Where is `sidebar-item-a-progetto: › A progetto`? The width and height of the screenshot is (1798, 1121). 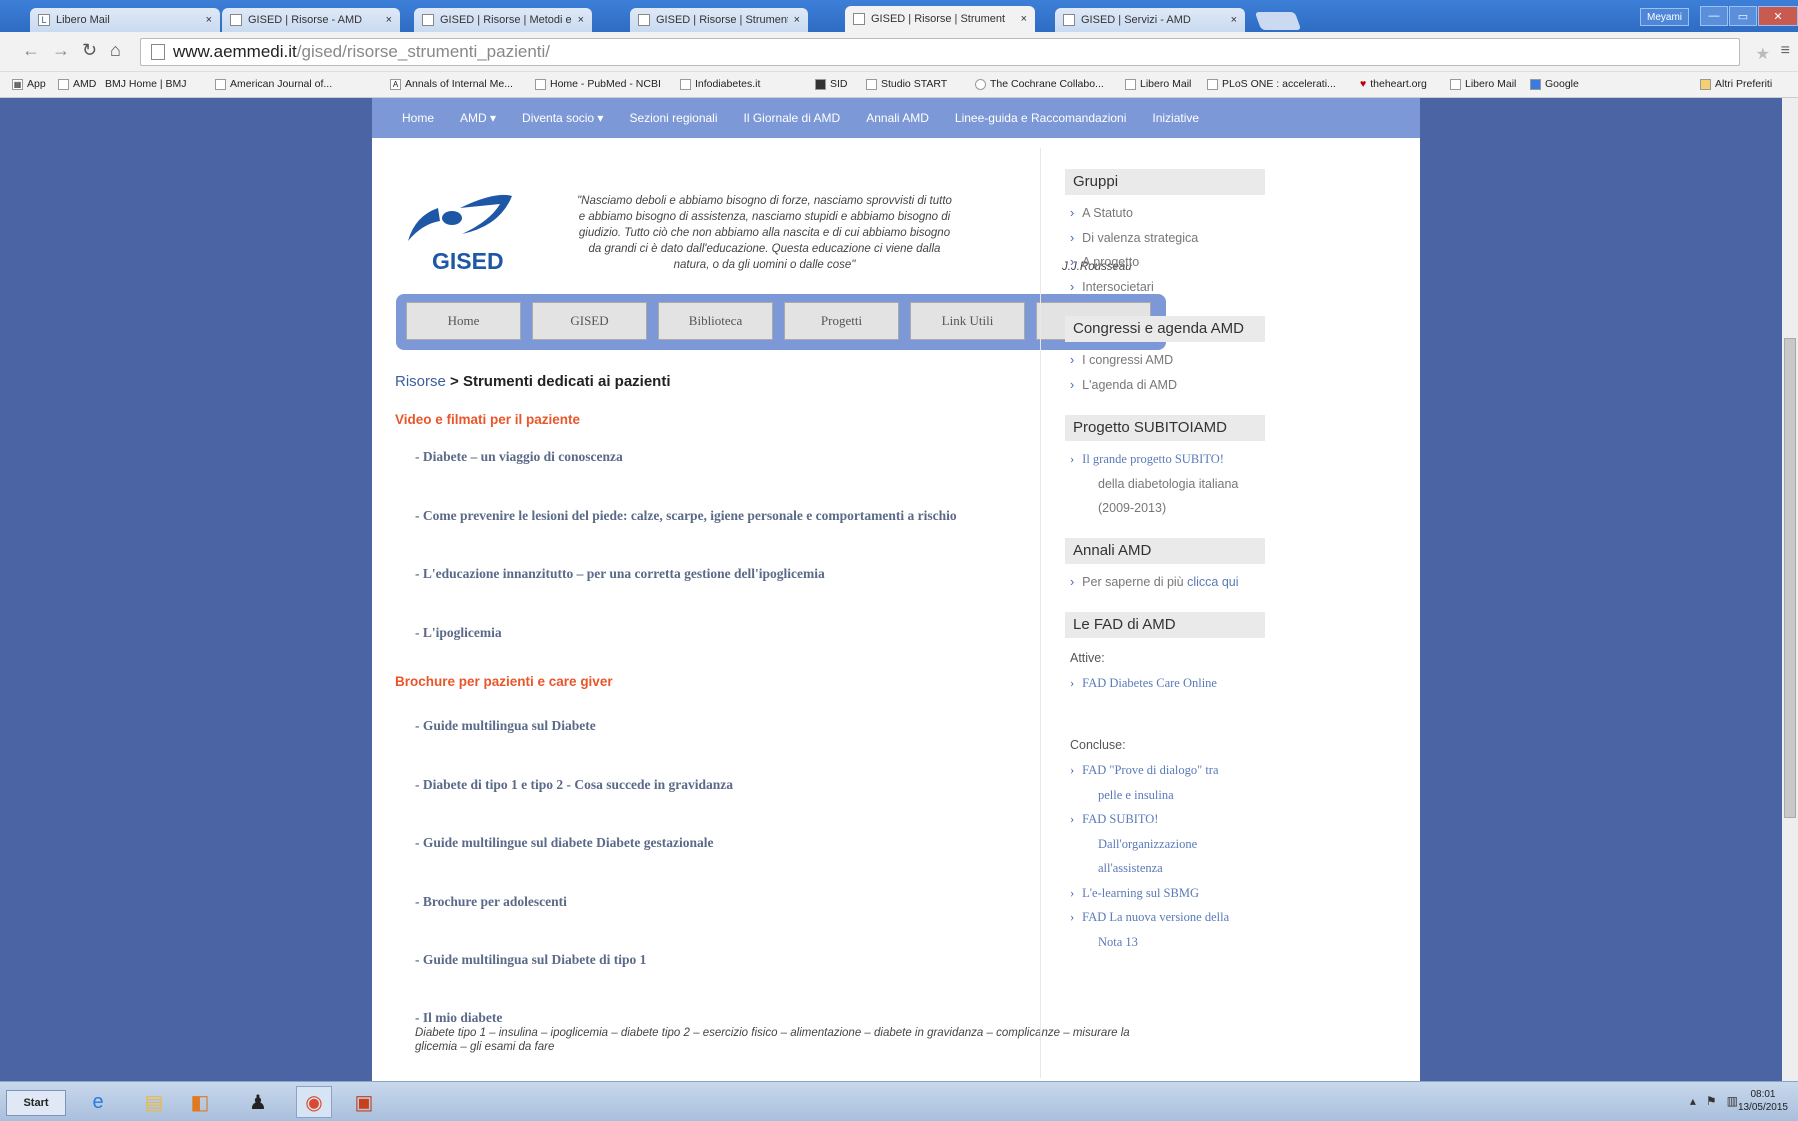
sidebar-item-a-progetto: › A progetto is located at coordinates (1104, 262).